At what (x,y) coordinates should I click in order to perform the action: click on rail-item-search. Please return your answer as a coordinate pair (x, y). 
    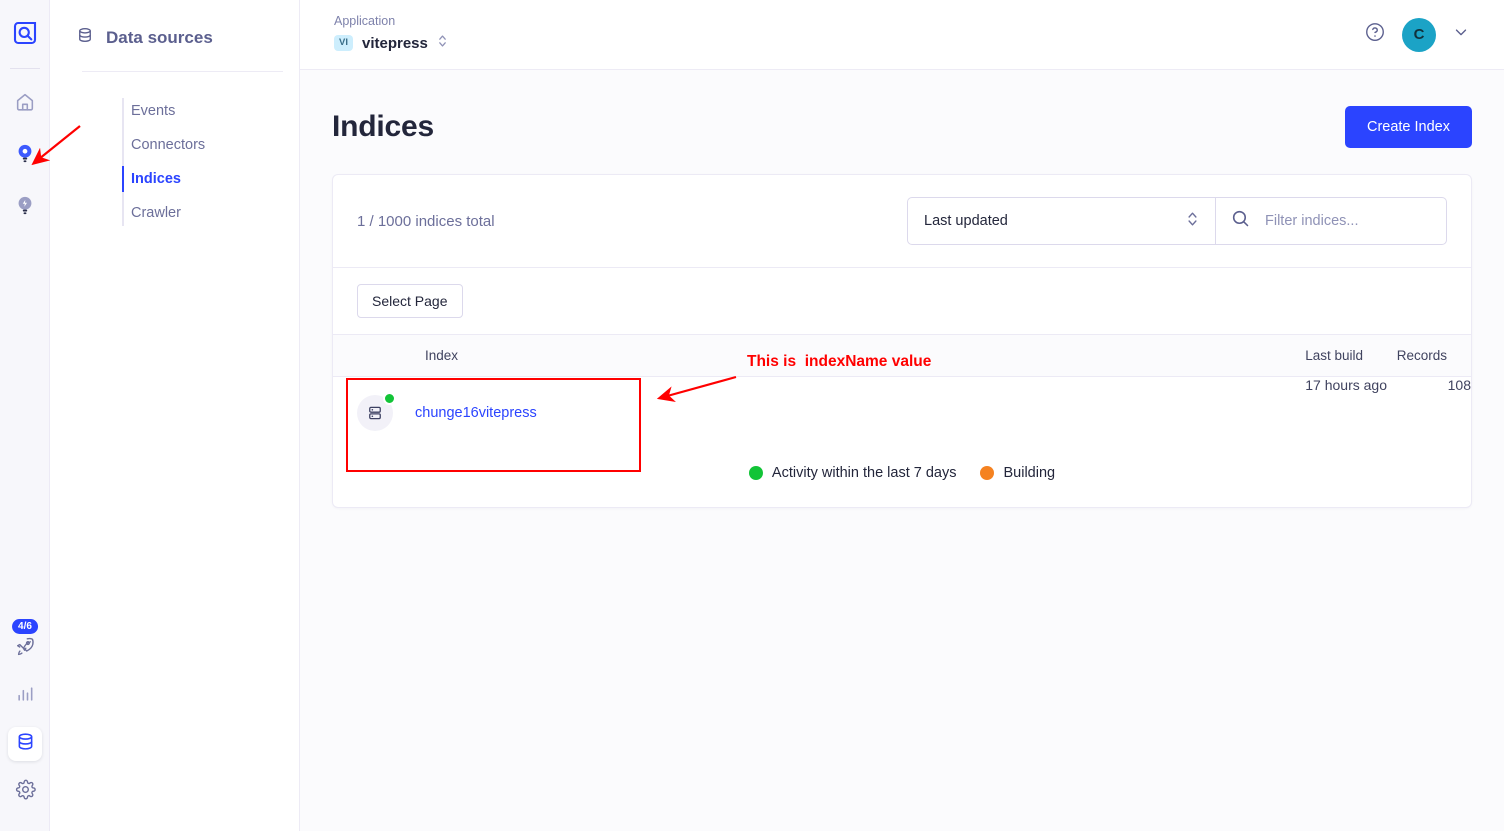
    Looking at the image, I should click on (25, 156).